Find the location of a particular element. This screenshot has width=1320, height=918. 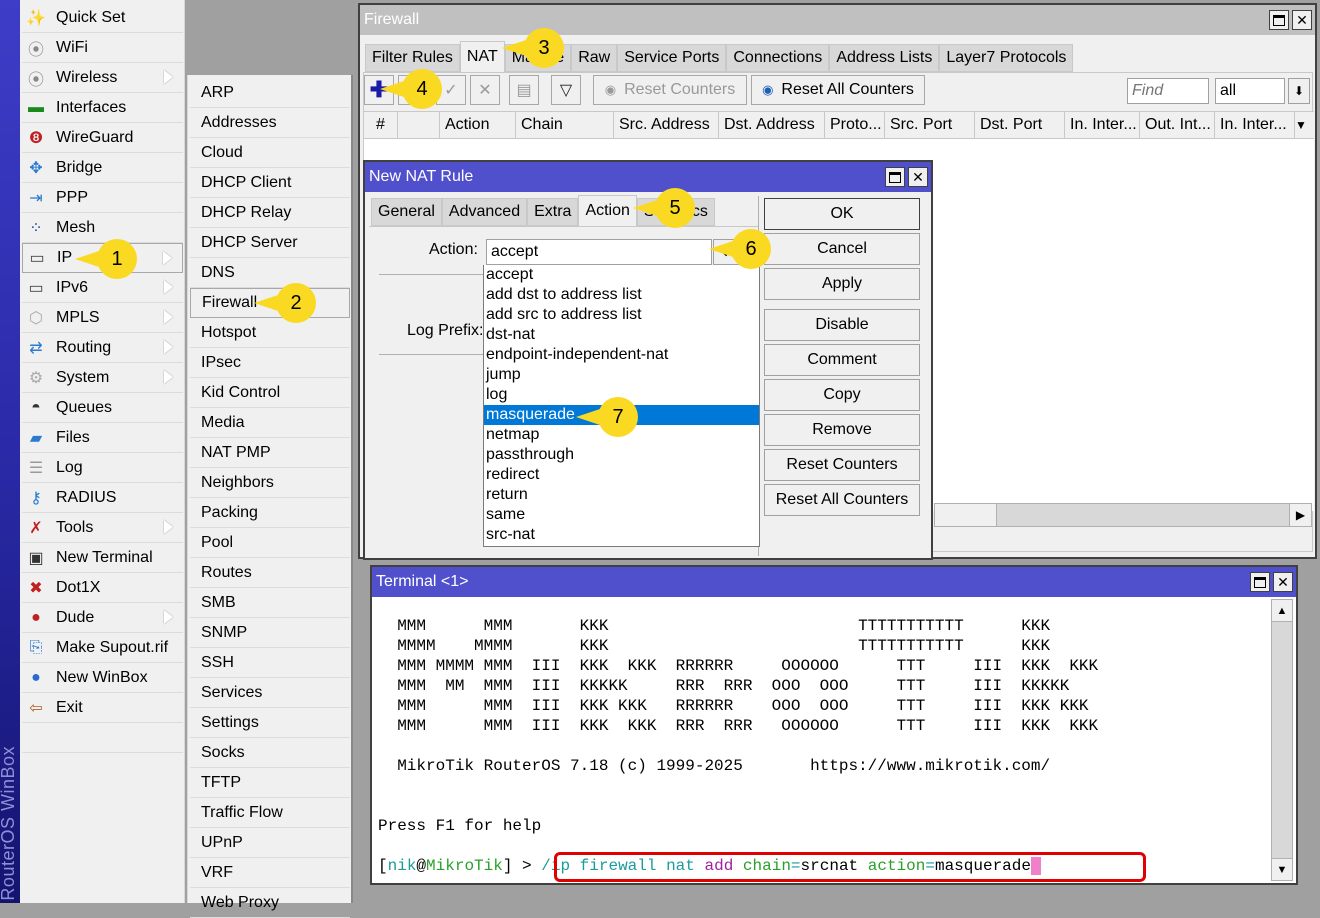

column-header: Src. Address is located at coordinates (666, 125).